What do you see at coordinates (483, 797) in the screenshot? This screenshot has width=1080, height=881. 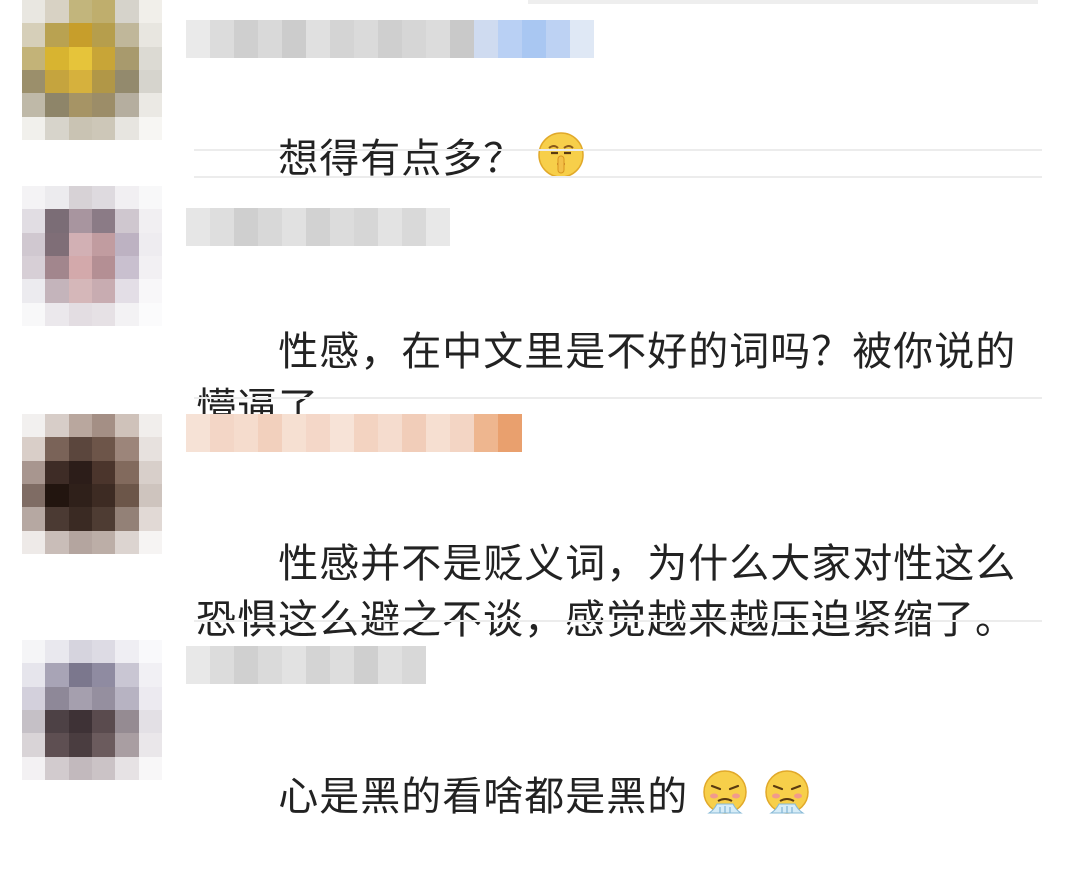 I see `comment-body: 心是黑的看啥都是黑的` at bounding box center [483, 797].